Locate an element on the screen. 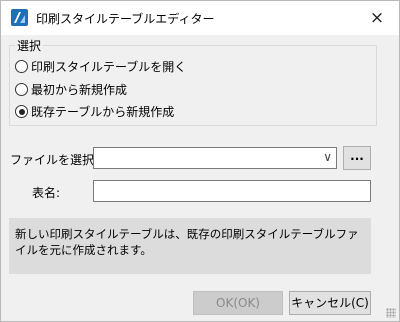  table-name-input is located at coordinates (232, 191).